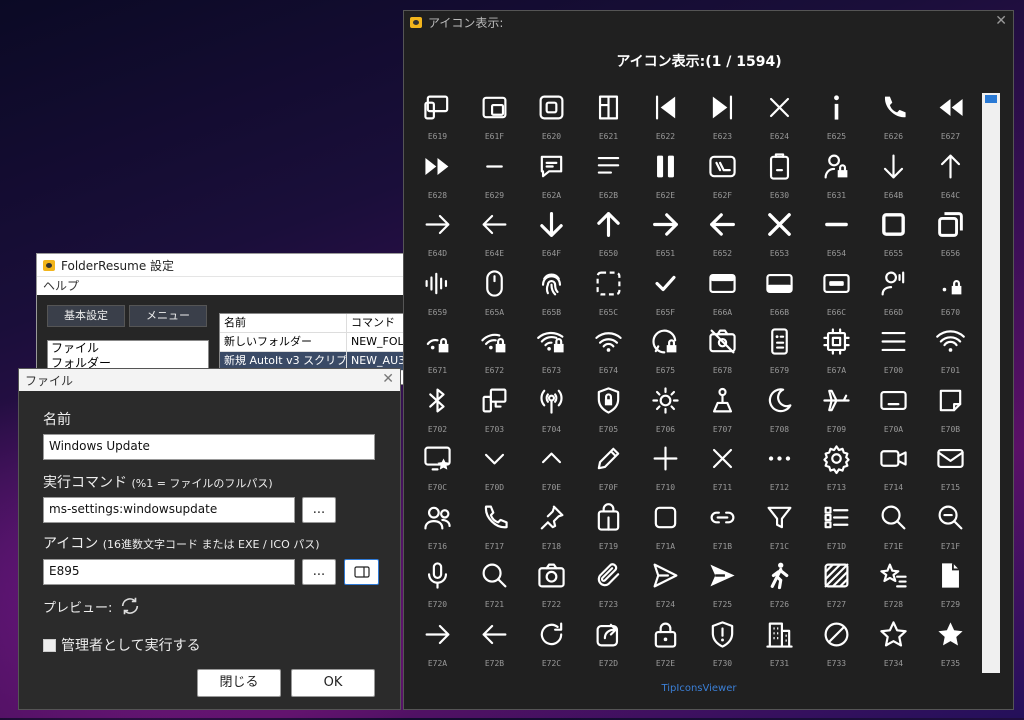 This screenshot has height=720, width=1024. Describe the element at coordinates (779, 352) in the screenshot. I see `icon-cell: E679` at that location.